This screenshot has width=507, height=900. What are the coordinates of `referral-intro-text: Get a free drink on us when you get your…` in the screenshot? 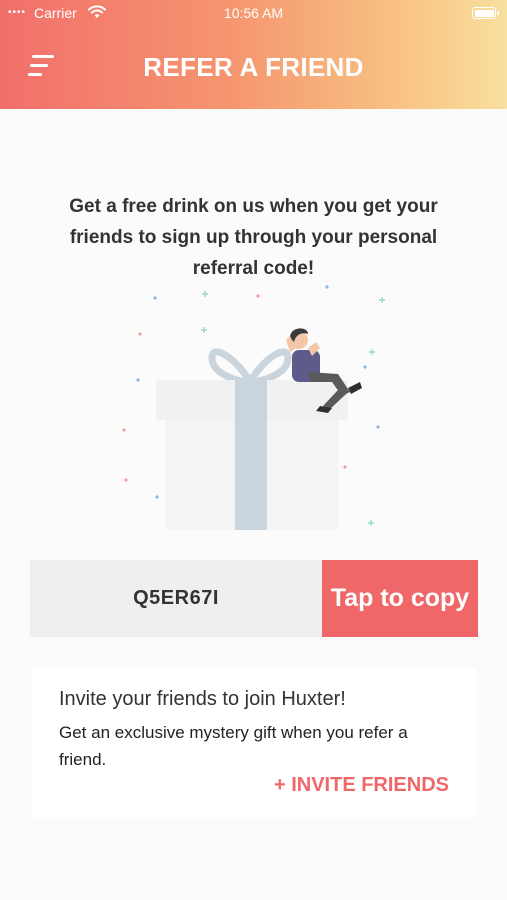 It's located at (253, 237).